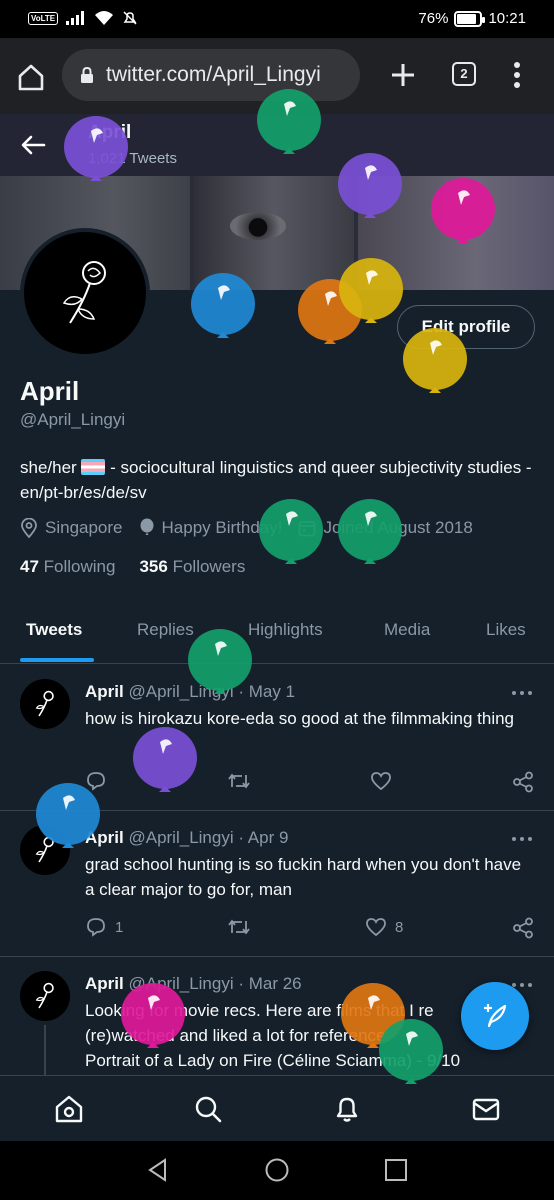 The width and height of the screenshot is (554, 1200). Describe the element at coordinates (158, 1170) in the screenshot. I see `system-back-icon` at that location.